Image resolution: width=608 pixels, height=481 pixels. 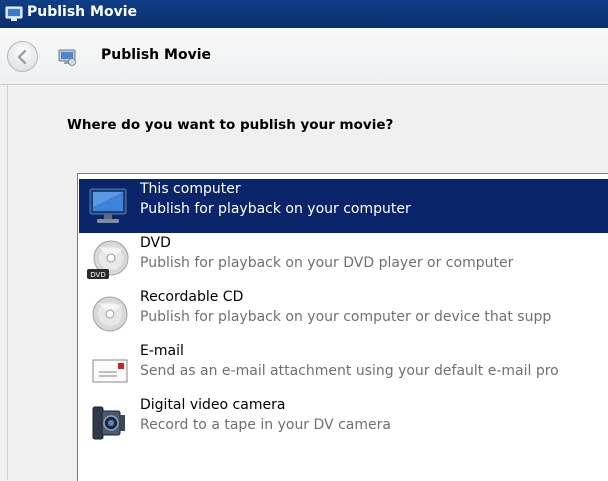 I want to click on back-button, so click(x=22, y=56).